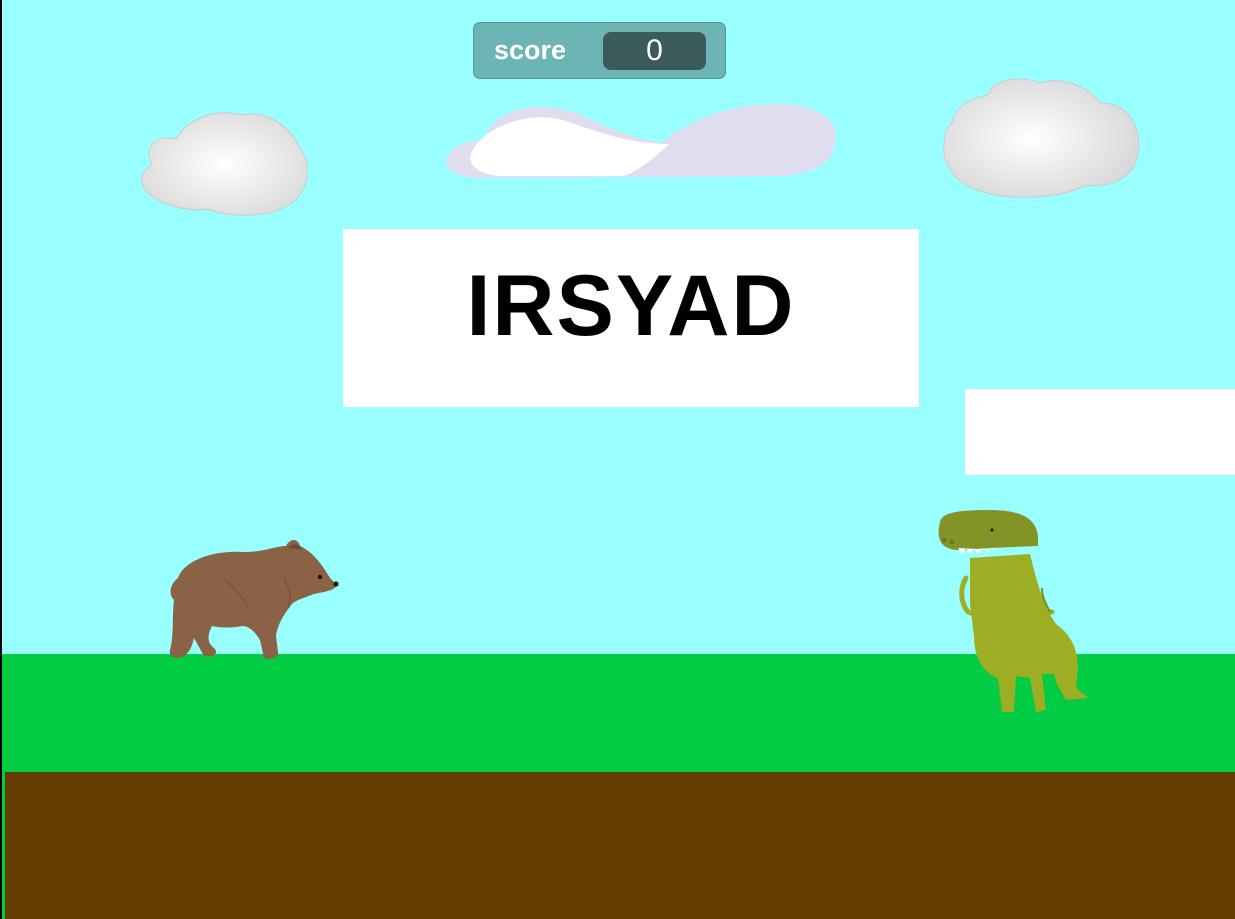  Describe the element at coordinates (641, 140) in the screenshot. I see `cloud-middle` at that location.